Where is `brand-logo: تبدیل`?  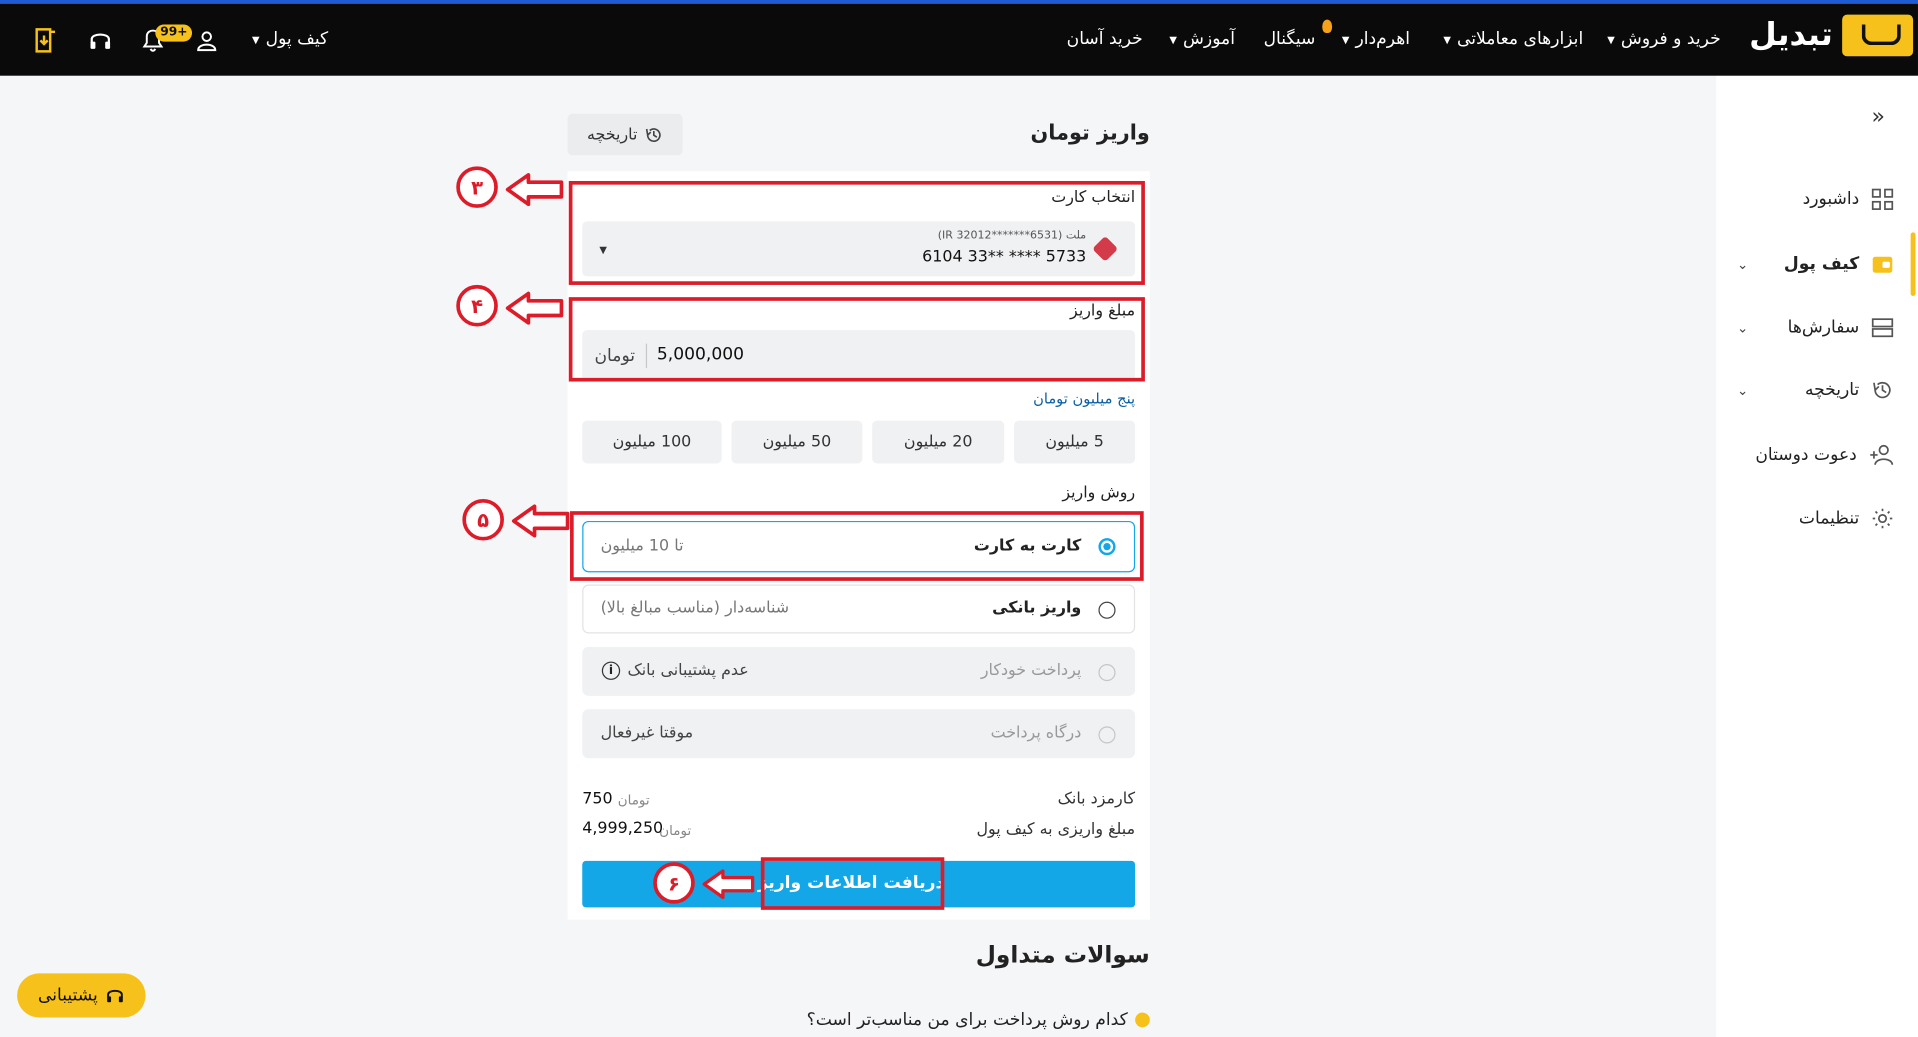
brand-logo: تبدیل is located at coordinates (1831, 35).